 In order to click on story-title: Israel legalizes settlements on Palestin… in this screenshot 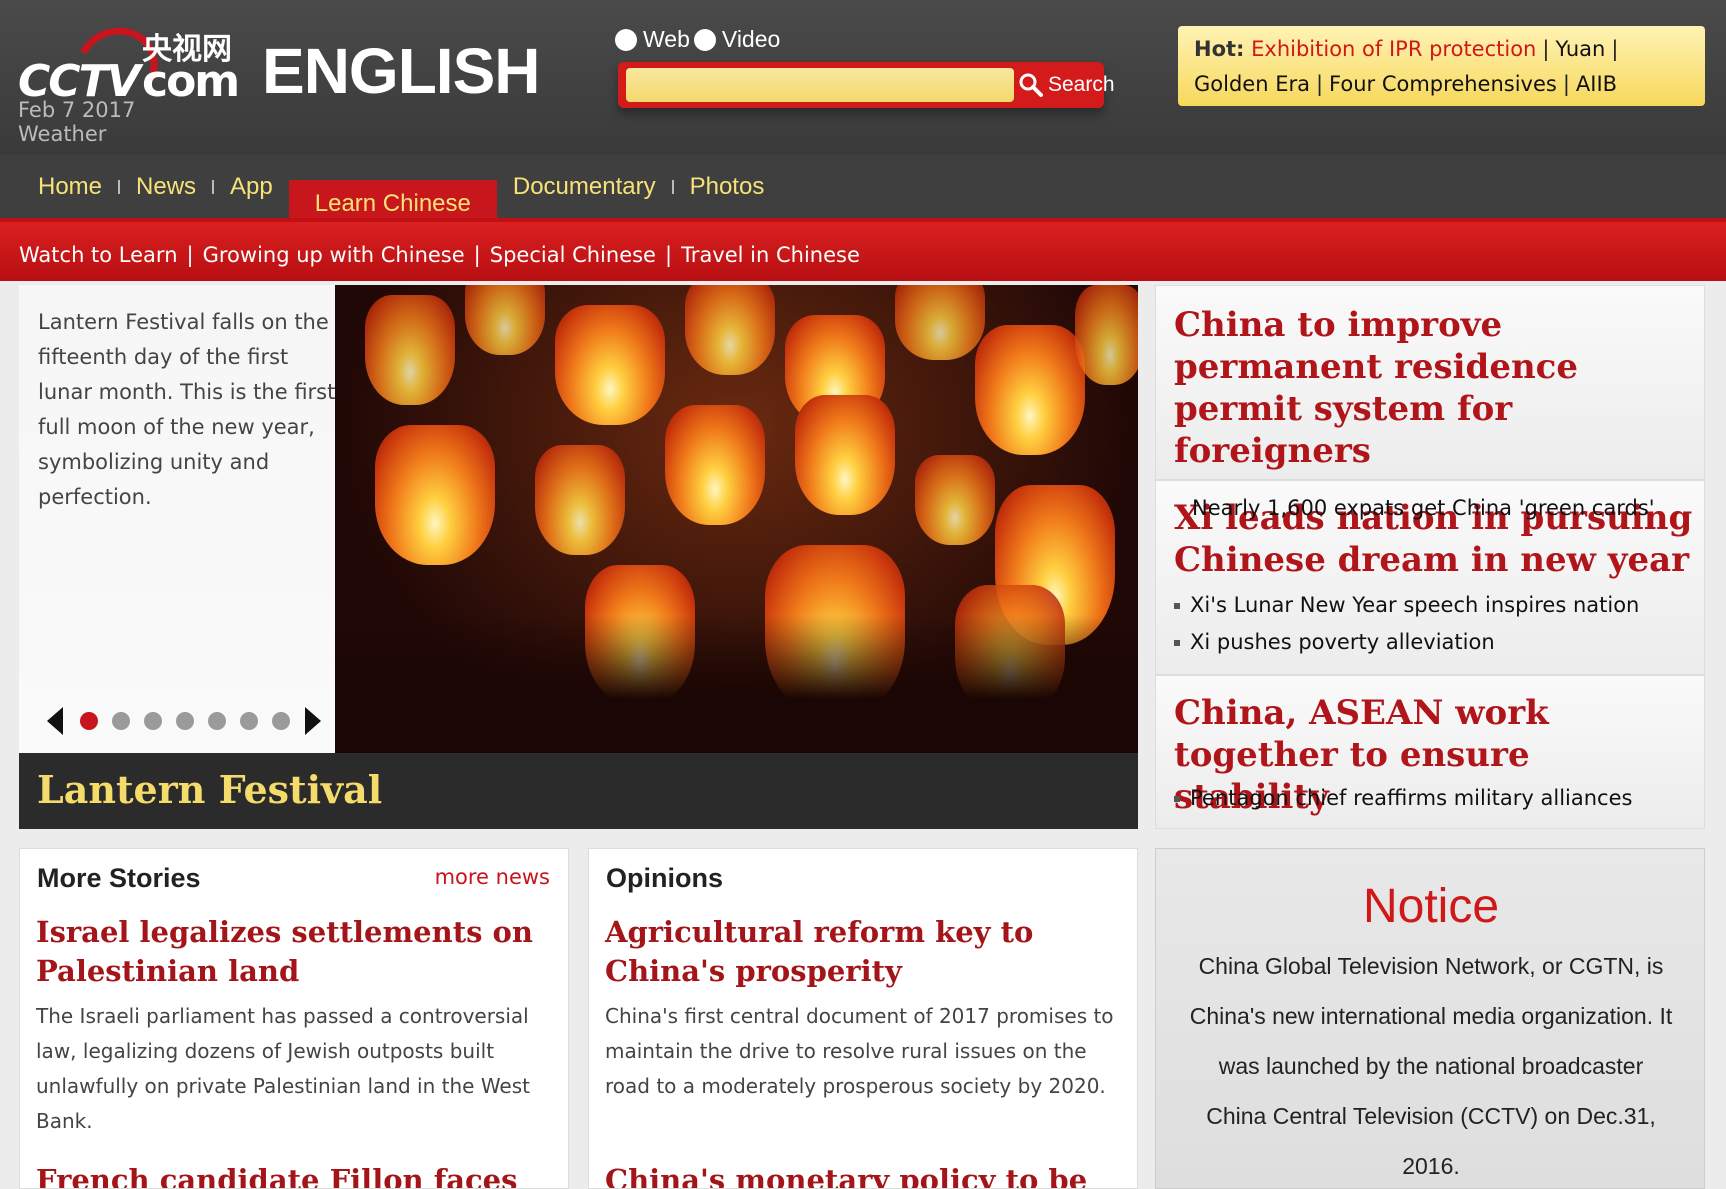, I will do `click(286, 952)`.